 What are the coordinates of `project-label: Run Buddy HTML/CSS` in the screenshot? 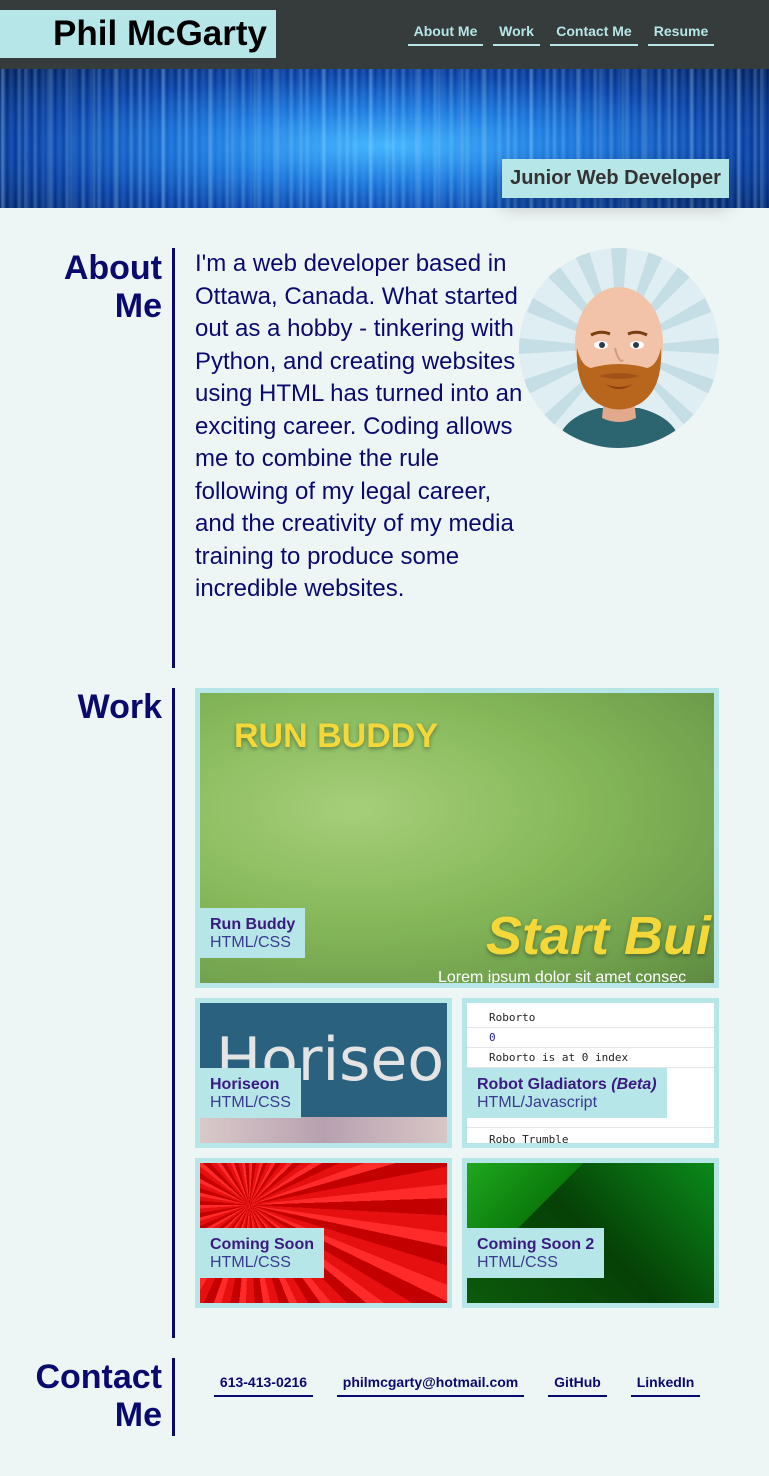 It's located at (253, 933).